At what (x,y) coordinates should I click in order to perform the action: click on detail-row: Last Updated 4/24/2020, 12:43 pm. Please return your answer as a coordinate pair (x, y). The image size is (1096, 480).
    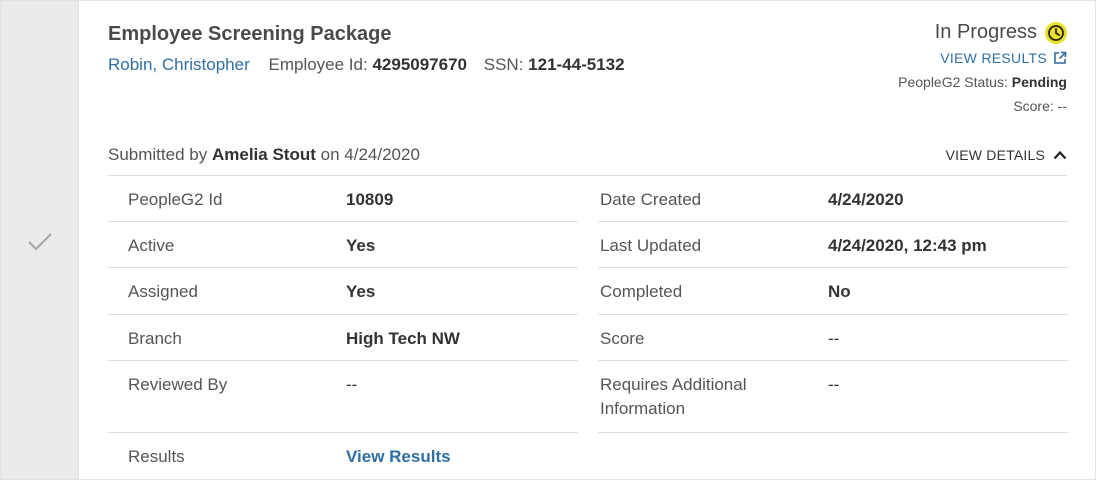
    Looking at the image, I should click on (833, 245).